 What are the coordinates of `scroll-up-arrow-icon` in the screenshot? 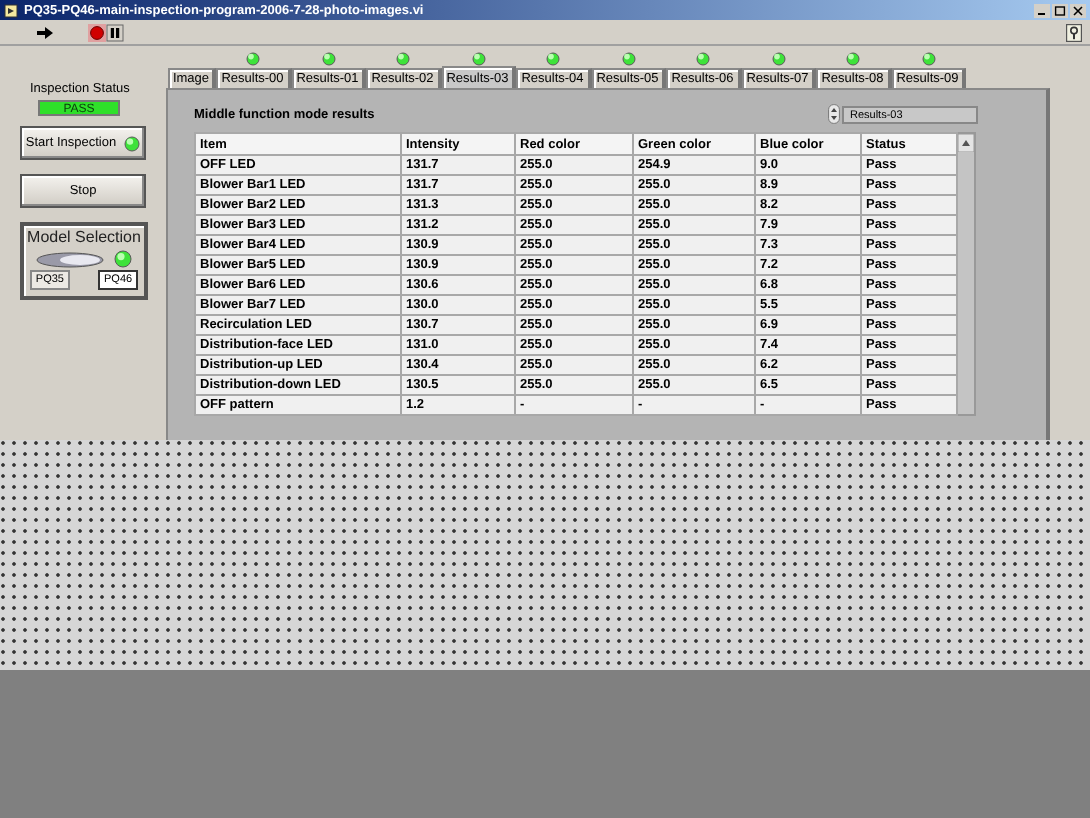 It's located at (966, 143).